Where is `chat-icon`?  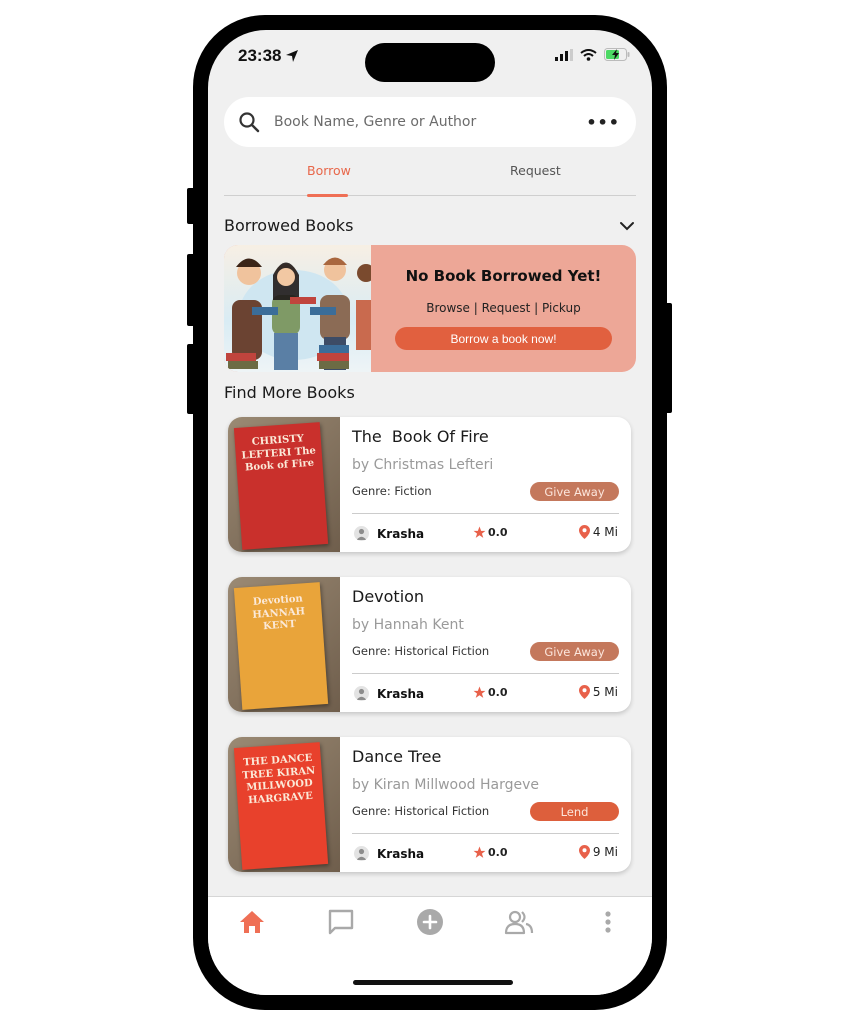
chat-icon is located at coordinates (341, 922).